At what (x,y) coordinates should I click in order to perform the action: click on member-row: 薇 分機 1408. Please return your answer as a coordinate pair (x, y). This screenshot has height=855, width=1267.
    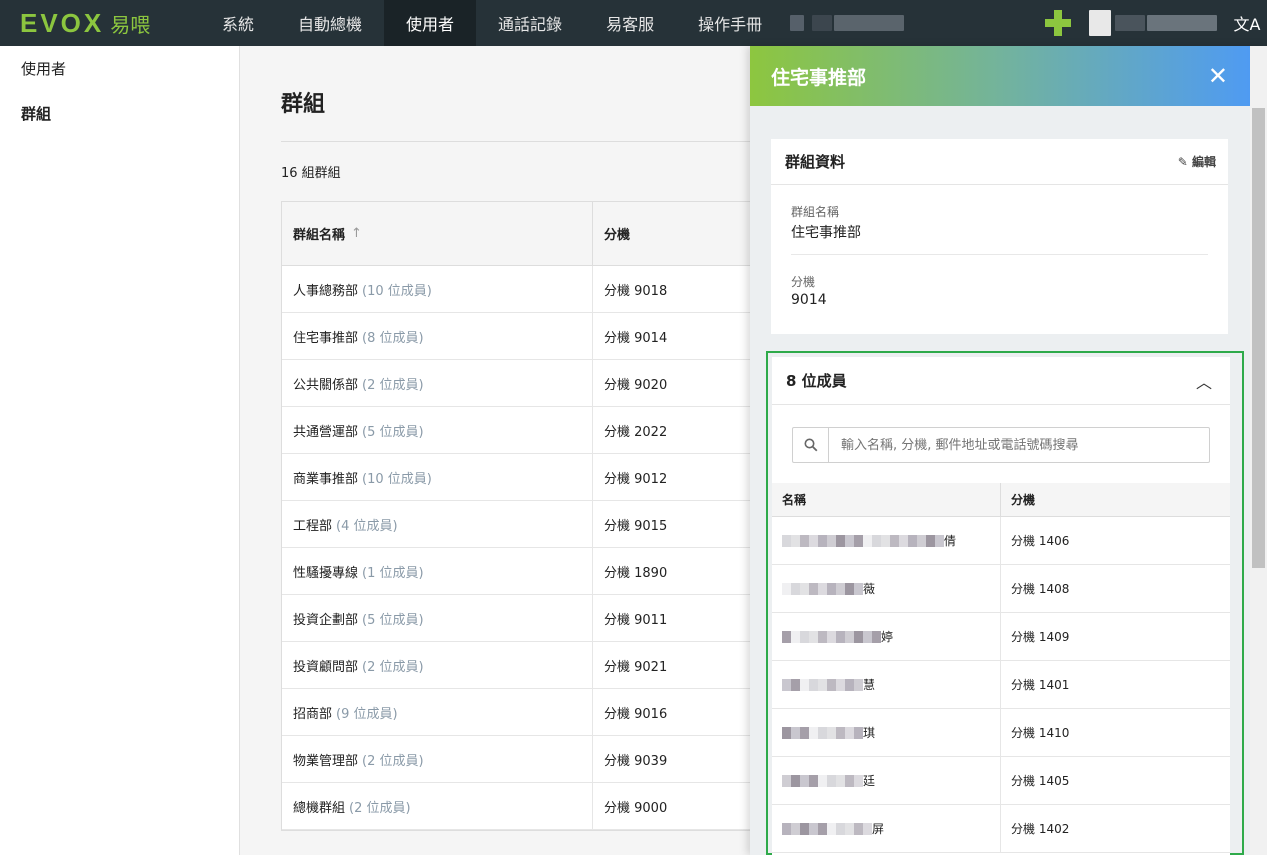
    Looking at the image, I should click on (1001, 589).